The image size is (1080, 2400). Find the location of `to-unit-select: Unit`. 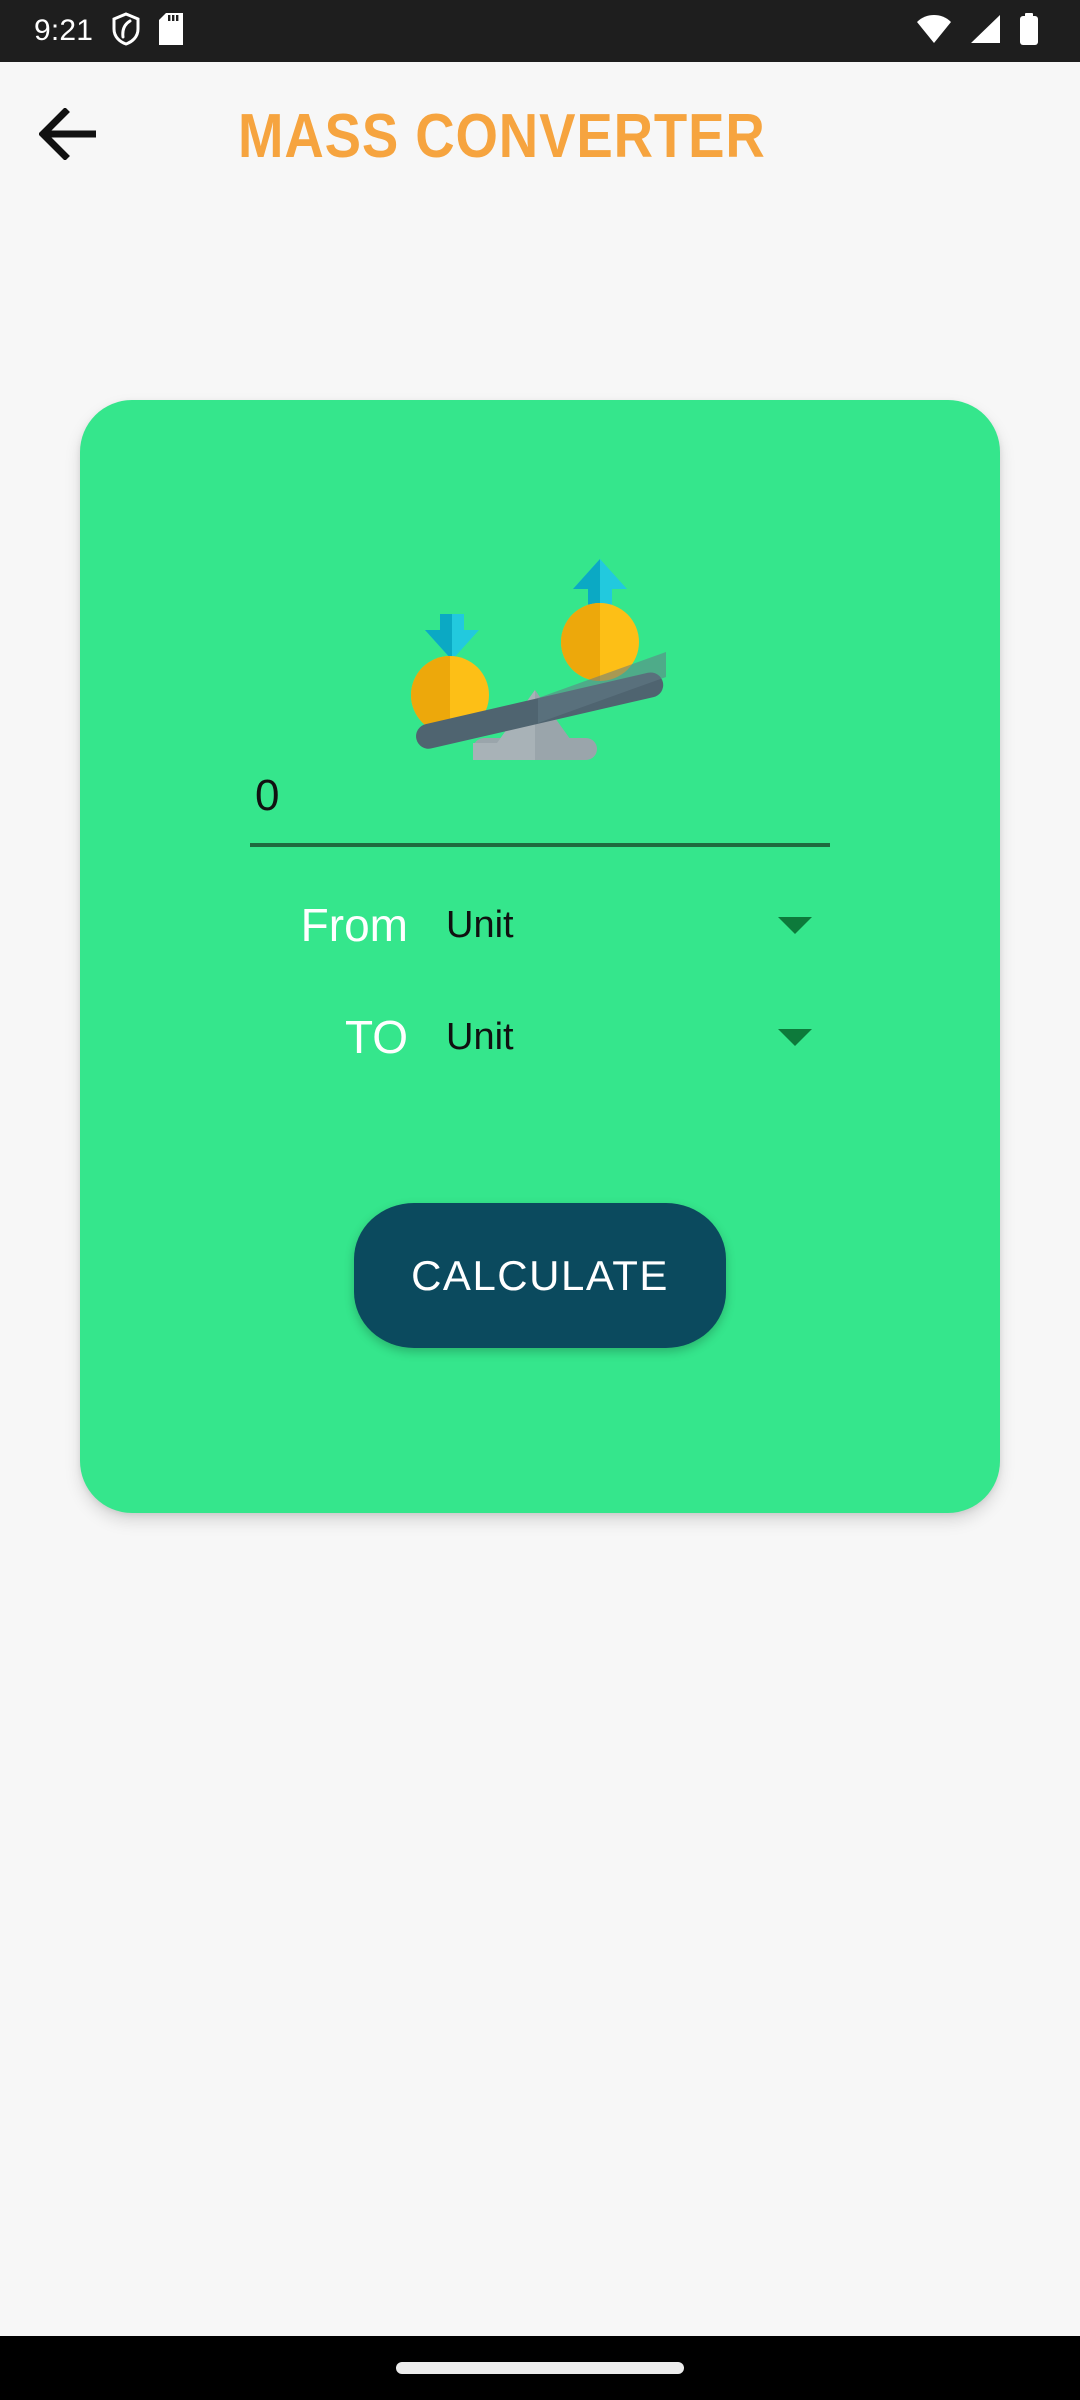

to-unit-select: Unit is located at coordinates (635, 1037).